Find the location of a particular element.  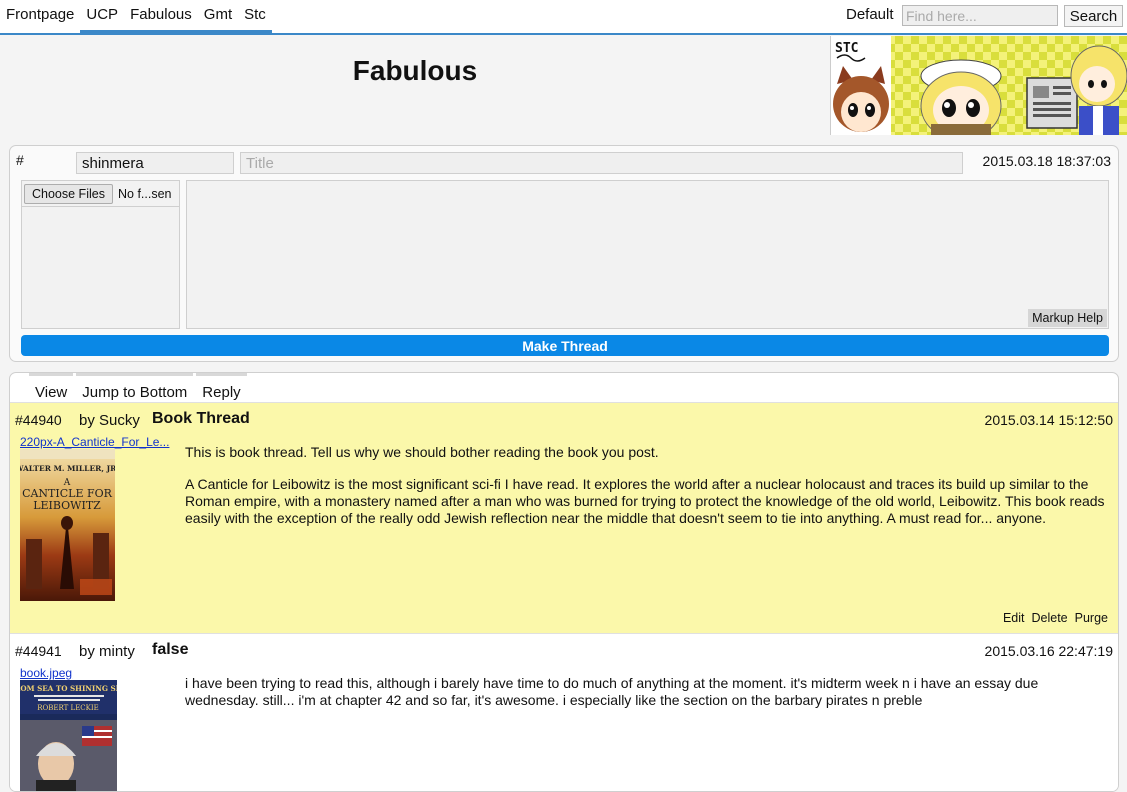

post-actions: Edit Delete Purge is located at coordinates (1055, 618).